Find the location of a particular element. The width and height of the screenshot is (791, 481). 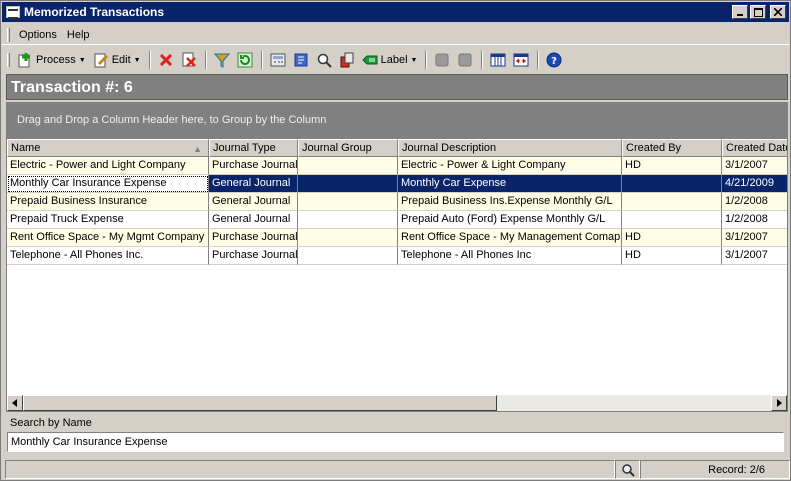

process-button: Process ▼ is located at coordinates (51, 60).